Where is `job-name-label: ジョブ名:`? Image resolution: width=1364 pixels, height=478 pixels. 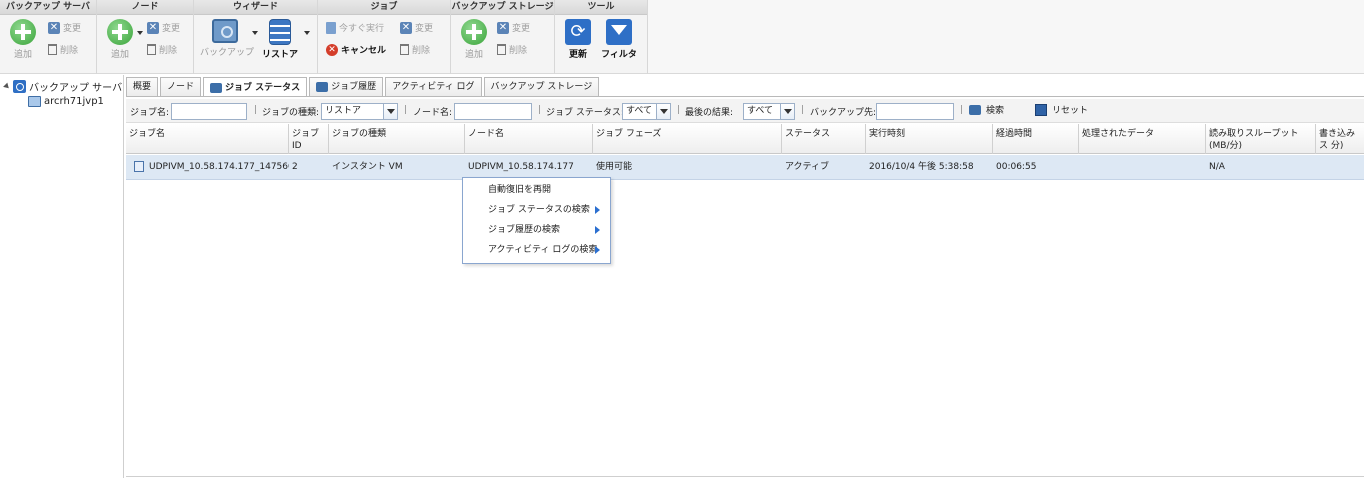
job-name-label: ジョブ名: is located at coordinates (150, 113).